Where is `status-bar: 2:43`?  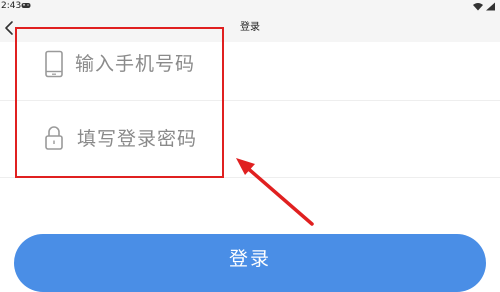
status-bar: 2:43 is located at coordinates (250, 7).